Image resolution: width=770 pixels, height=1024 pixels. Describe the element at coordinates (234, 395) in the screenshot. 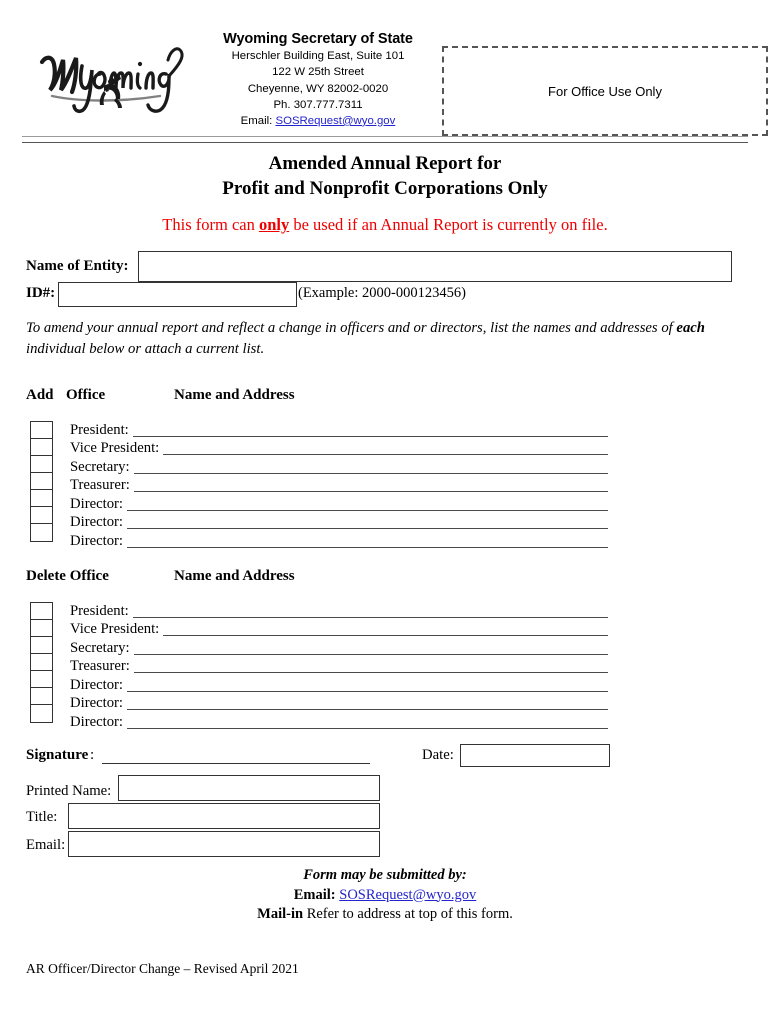

I see `add-name-address-column-label: Name and Address` at that location.